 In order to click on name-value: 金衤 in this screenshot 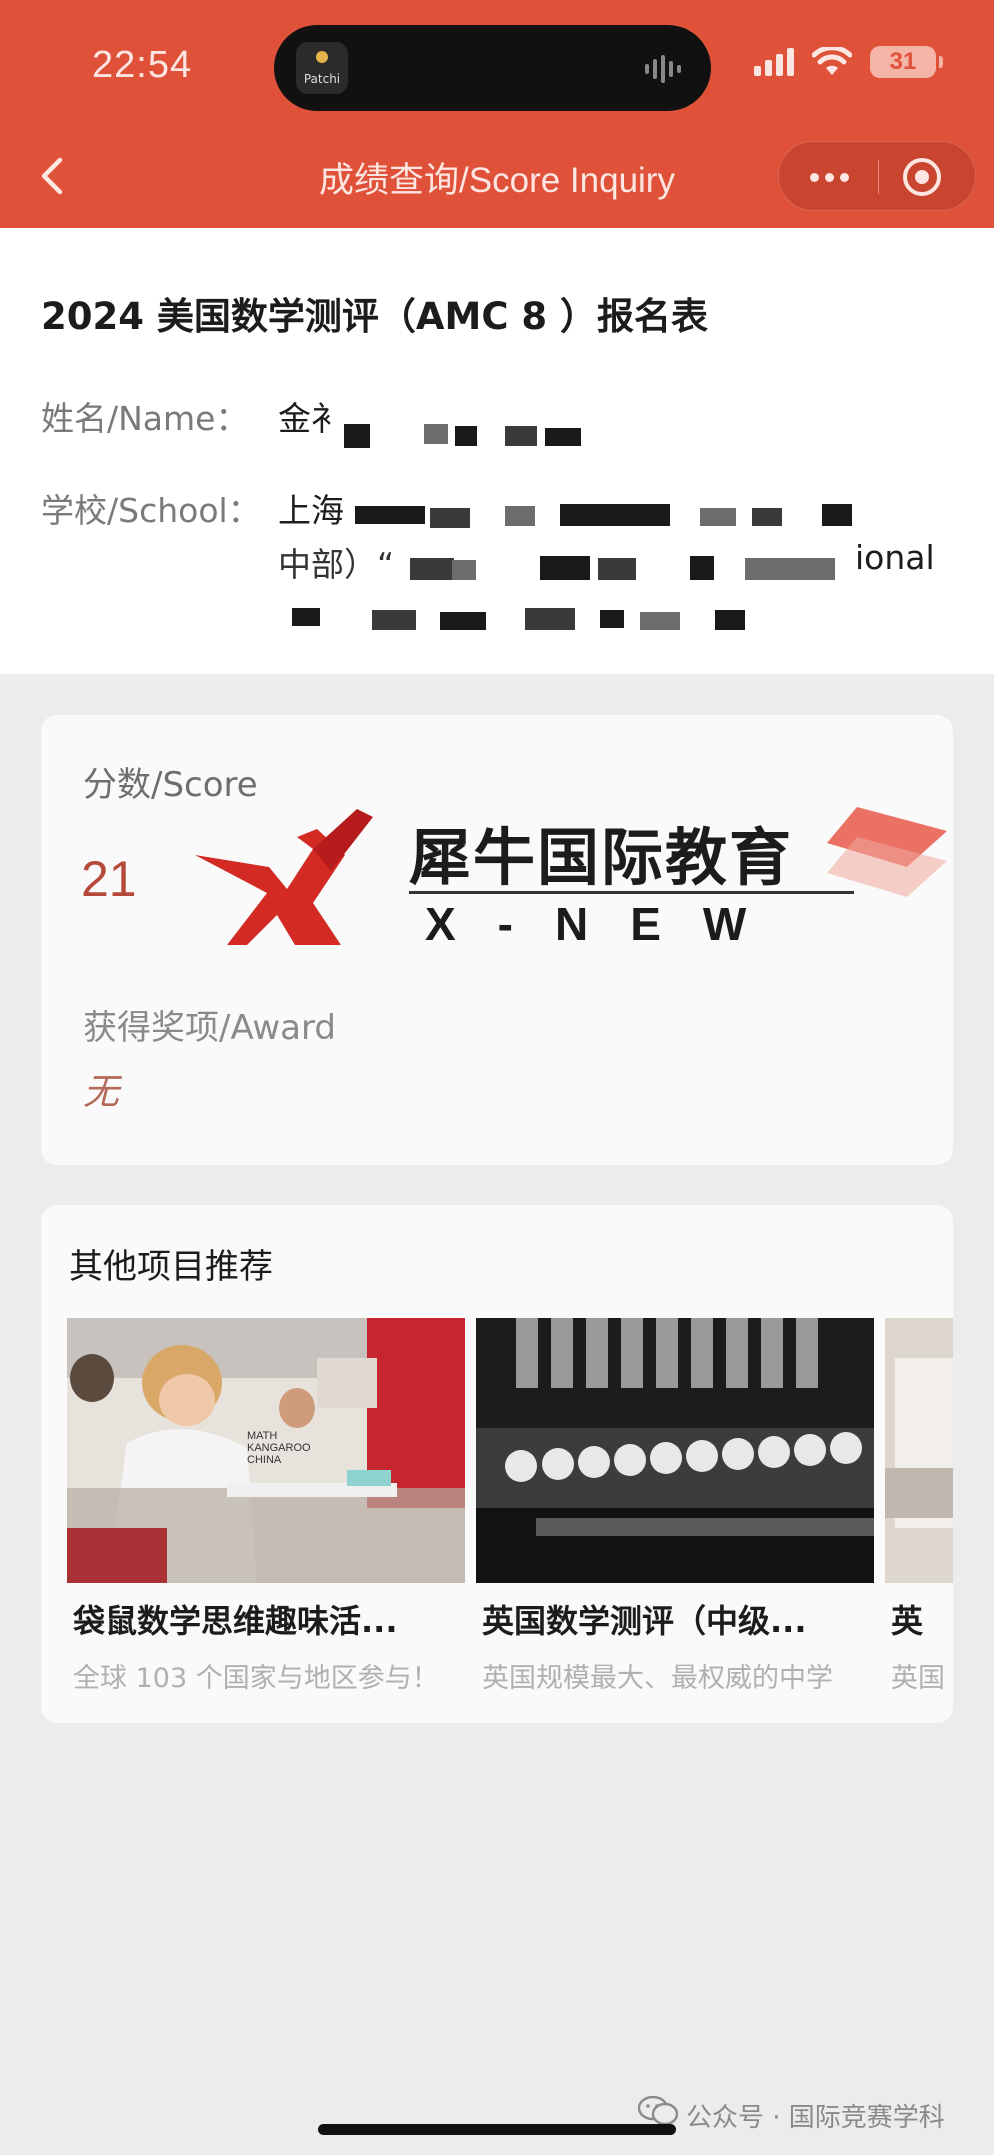, I will do `click(311, 418)`.